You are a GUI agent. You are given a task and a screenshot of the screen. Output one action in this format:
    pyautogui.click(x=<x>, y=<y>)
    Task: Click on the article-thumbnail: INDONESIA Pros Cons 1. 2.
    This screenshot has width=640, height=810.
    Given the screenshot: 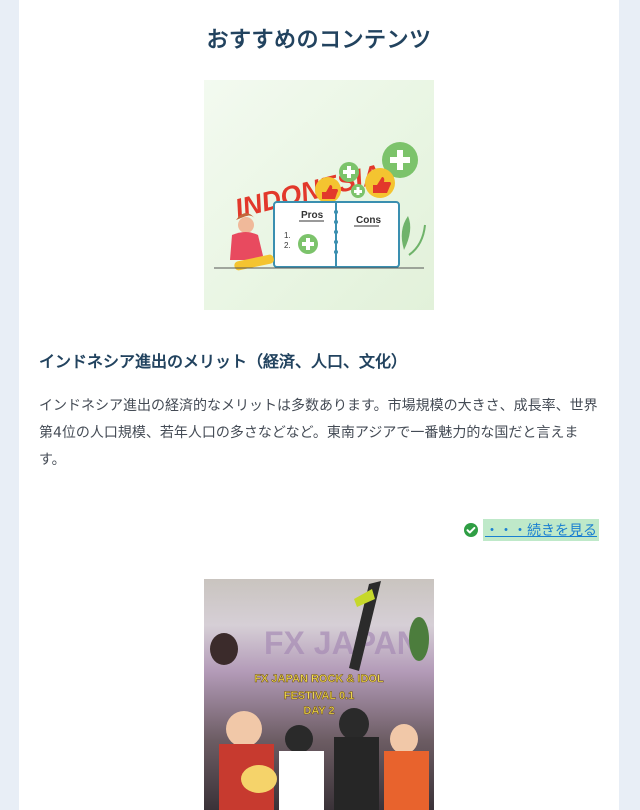 What is the action you would take?
    pyautogui.click(x=319, y=195)
    